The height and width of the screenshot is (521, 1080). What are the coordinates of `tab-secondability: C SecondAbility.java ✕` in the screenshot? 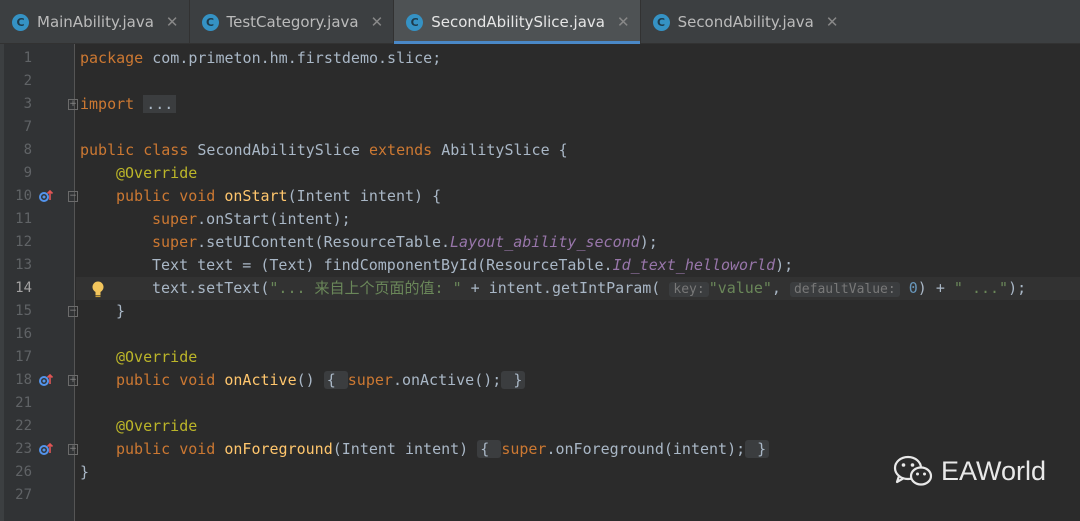 It's located at (745, 22).